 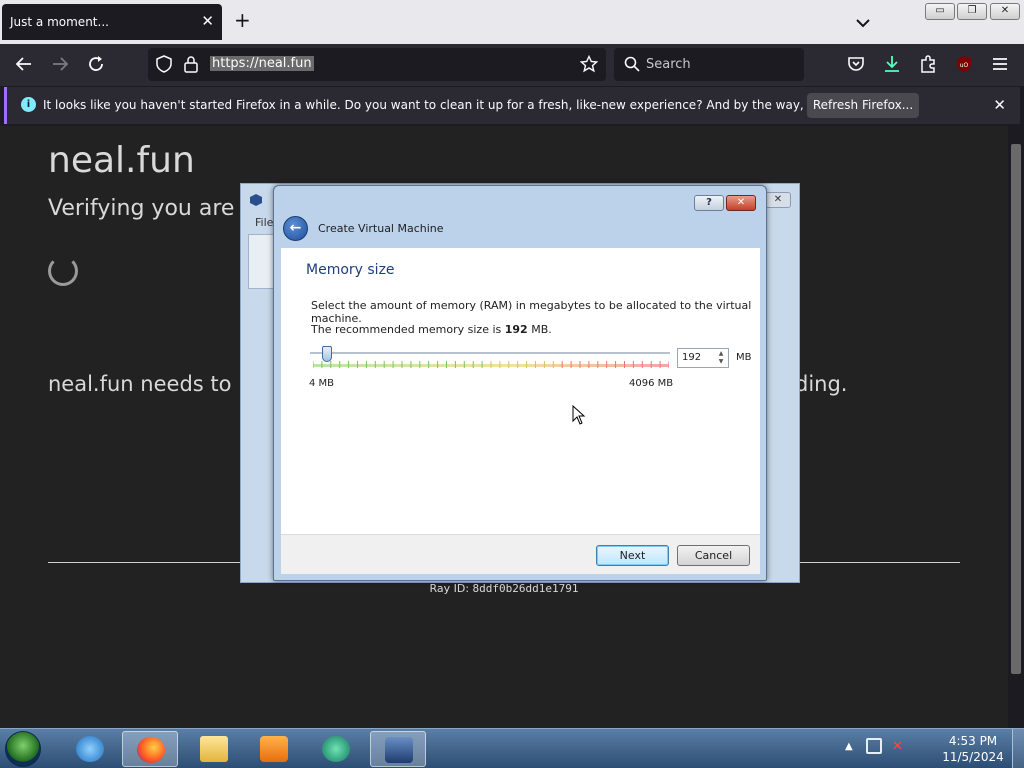 I want to click on memory-size-value: 192, so click(x=691, y=357).